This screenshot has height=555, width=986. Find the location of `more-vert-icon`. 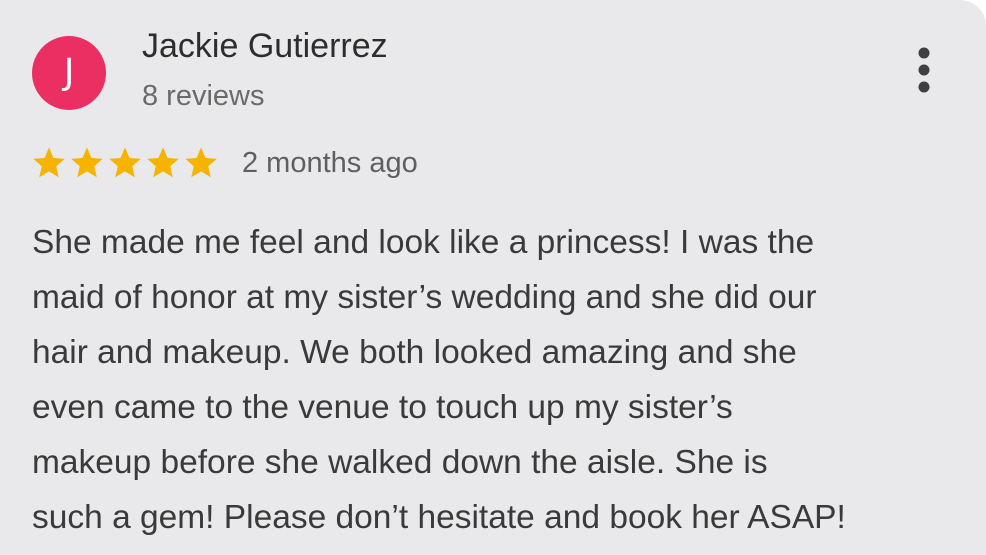

more-vert-icon is located at coordinates (924, 71).